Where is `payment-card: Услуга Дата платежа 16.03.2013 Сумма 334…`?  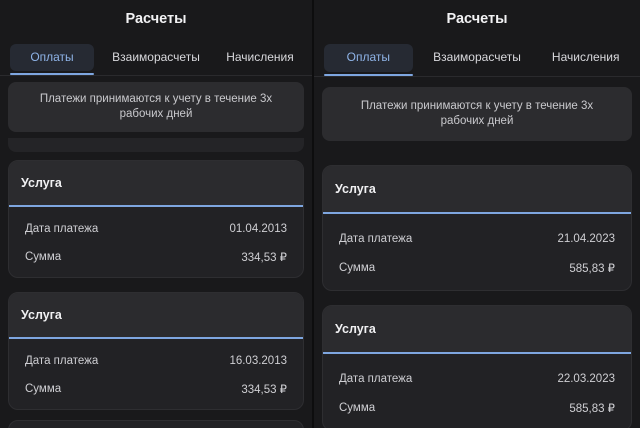 payment-card: Услуга Дата платежа 16.03.2013 Сумма 334… is located at coordinates (156, 351).